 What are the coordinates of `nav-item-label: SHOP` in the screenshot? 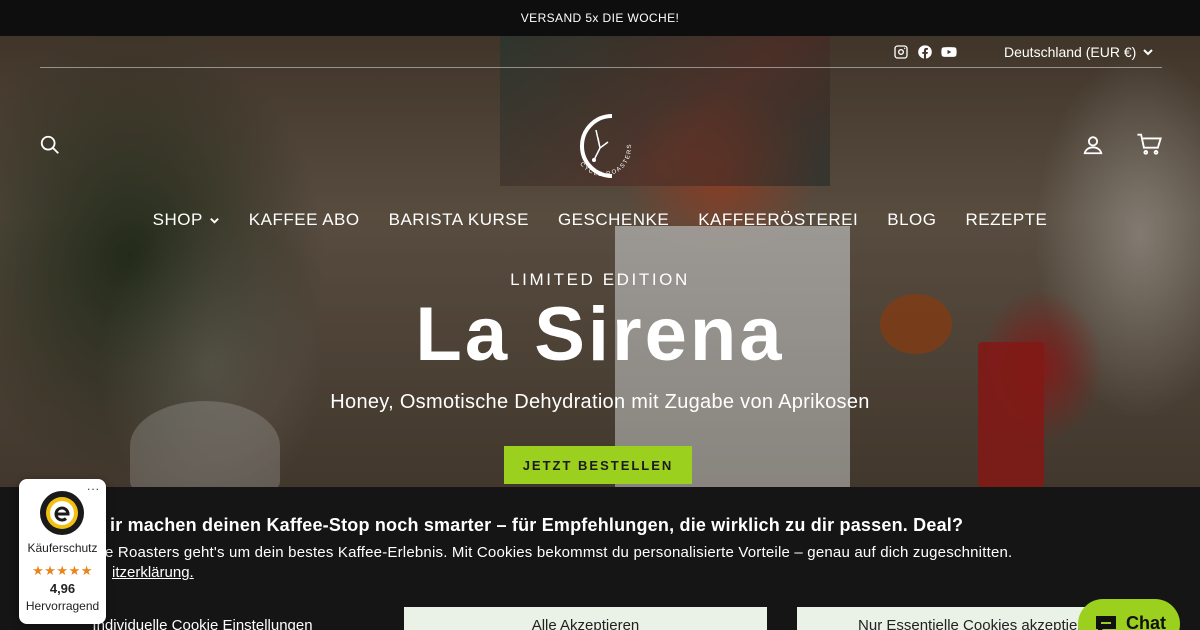 It's located at (177, 219).